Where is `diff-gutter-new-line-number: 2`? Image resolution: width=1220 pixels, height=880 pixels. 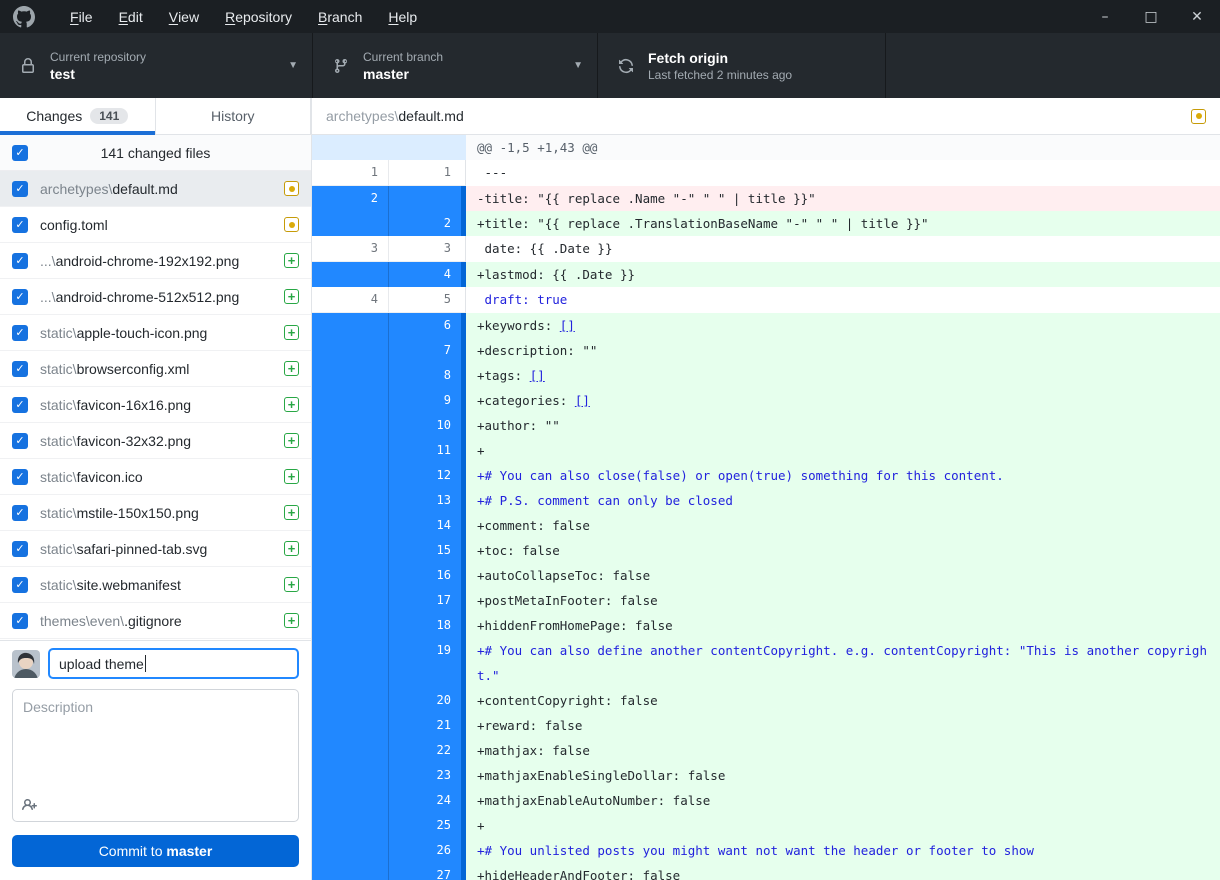
diff-gutter-new-line-number: 2 is located at coordinates (425, 223).